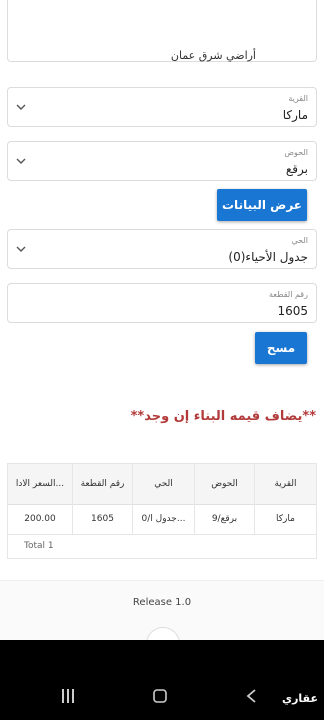  What do you see at coordinates (268, 257) in the screenshot?
I see `neighborhood-value: جدول الأحياء(0)` at bounding box center [268, 257].